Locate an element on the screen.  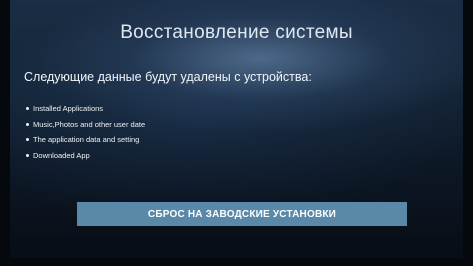
list-item: The application data and setting is located at coordinates (85, 140).